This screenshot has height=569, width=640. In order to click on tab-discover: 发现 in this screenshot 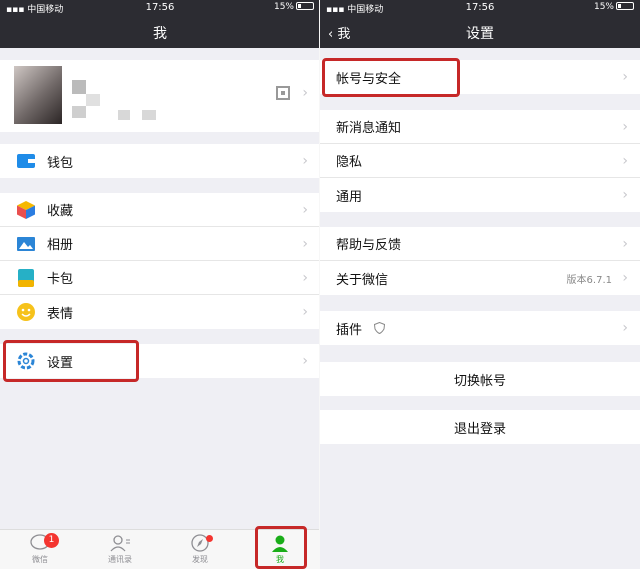, I will do `click(200, 549)`.